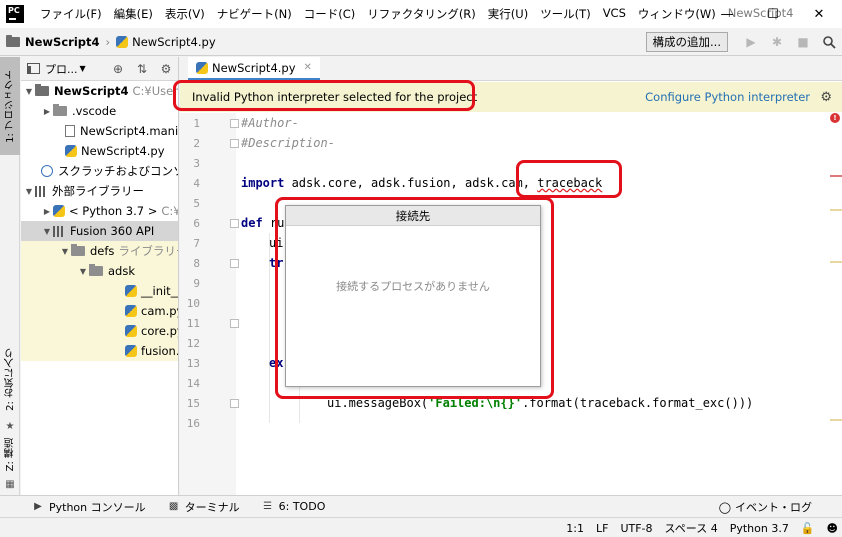  Describe the element at coordinates (751, 42) in the screenshot. I see `run-icon: ▶` at that location.